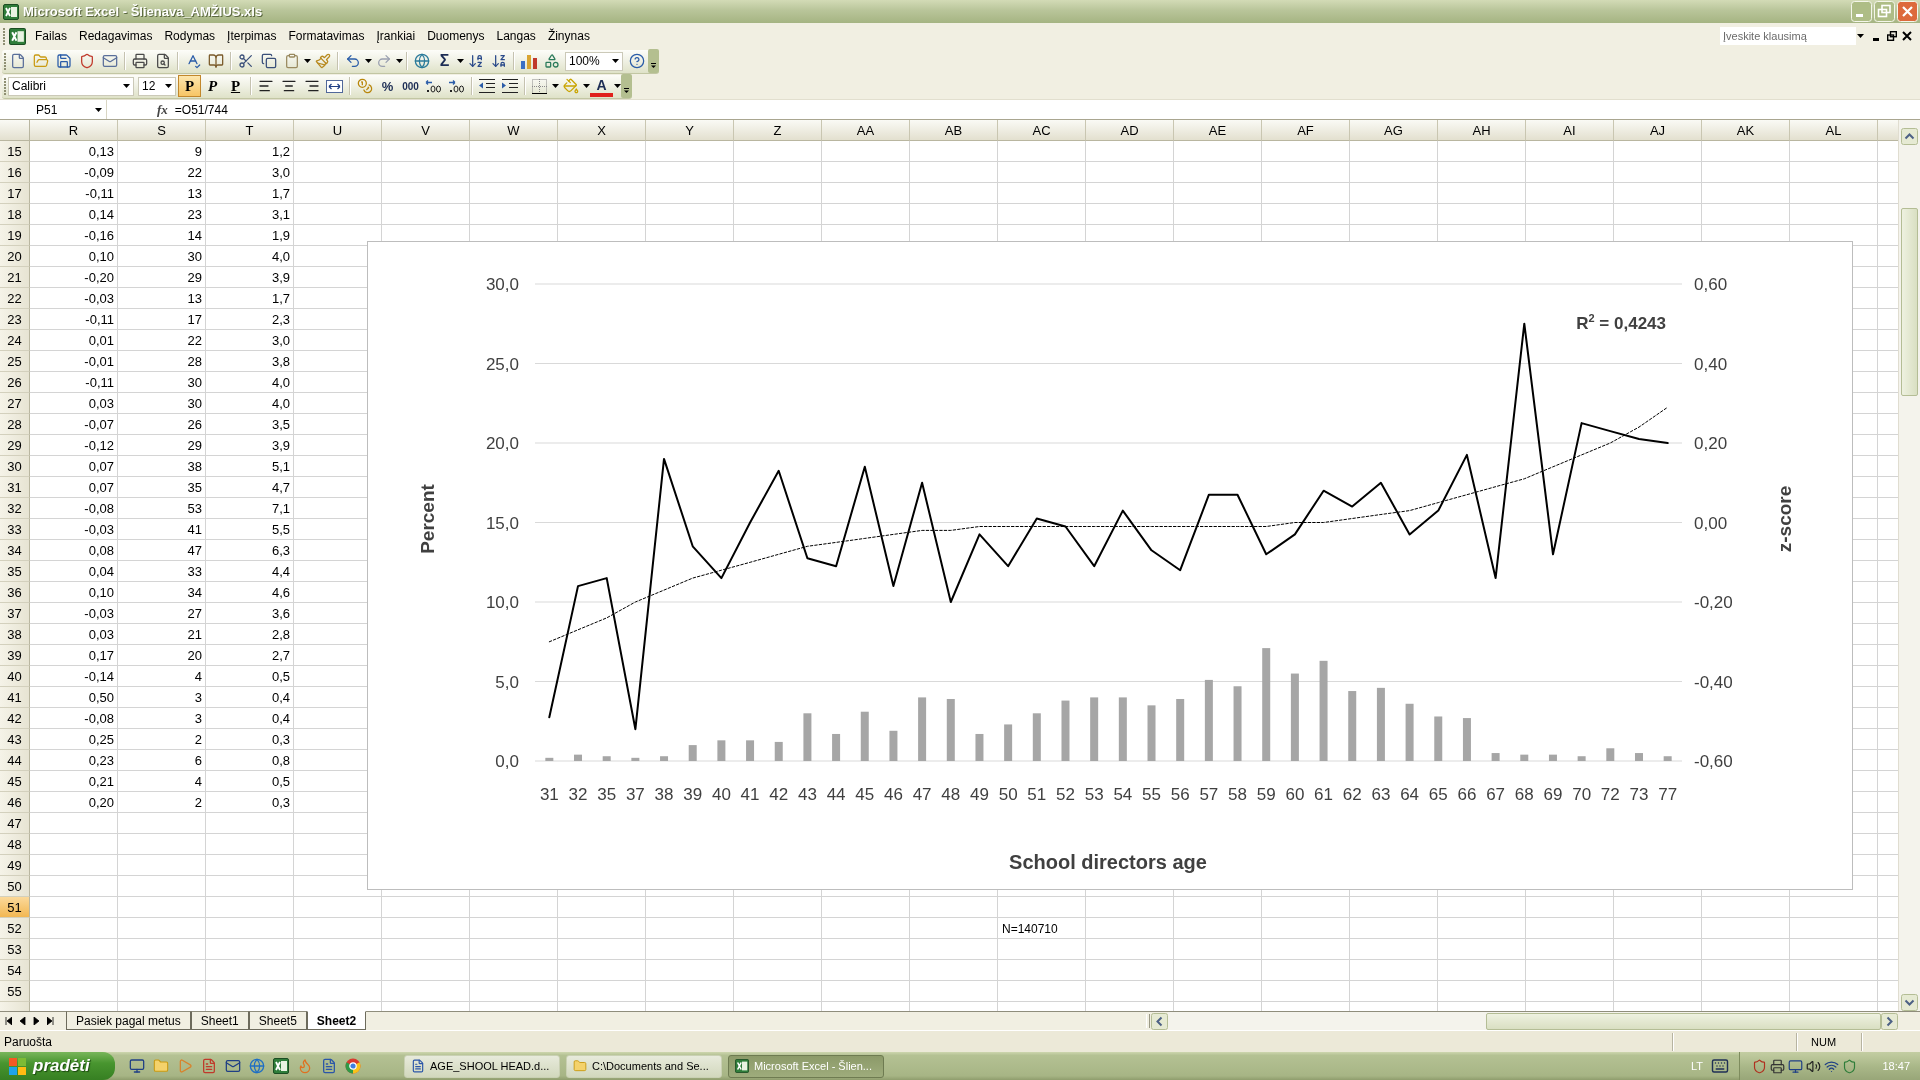  What do you see at coordinates (1130, 130) in the screenshot?
I see `column-header: AD` at bounding box center [1130, 130].